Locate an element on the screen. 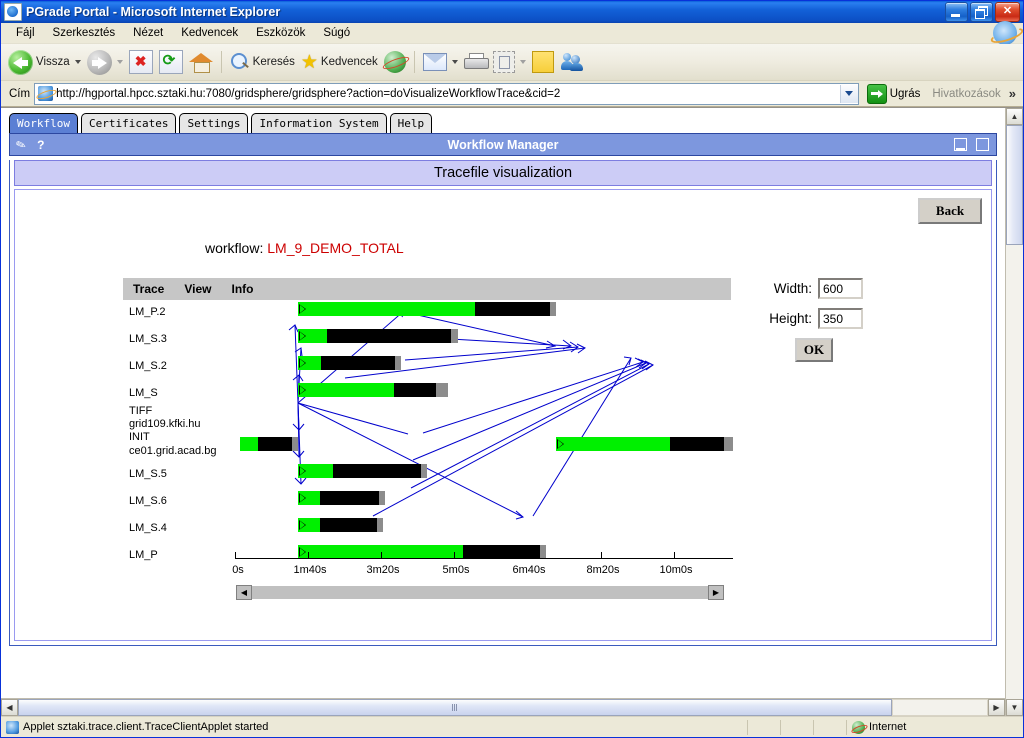 The height and width of the screenshot is (738, 1024). menu-item-favorites: Kedvencek is located at coordinates (209, 33).